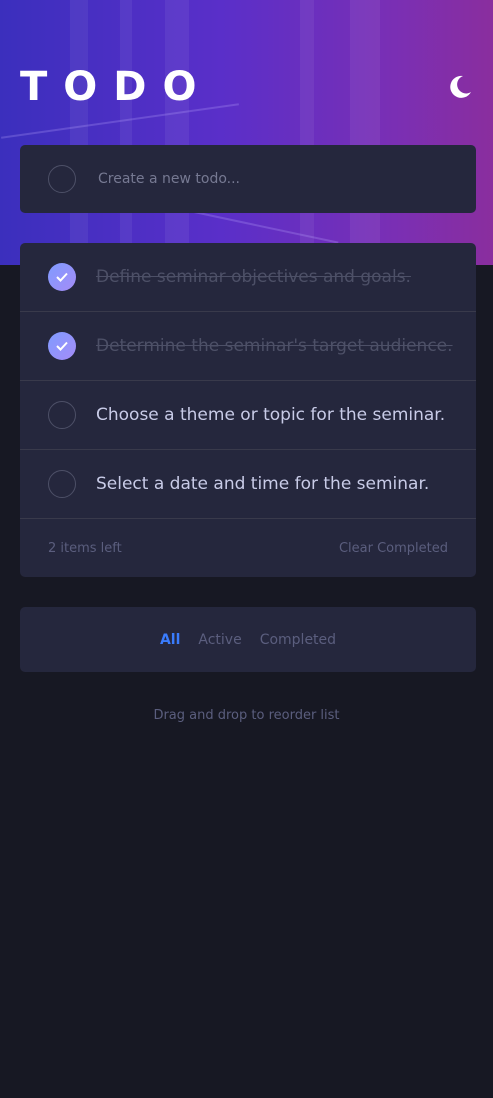 This screenshot has width=493, height=1098. Describe the element at coordinates (248, 639) in the screenshot. I see `filter-bar: All Active Completed` at that location.